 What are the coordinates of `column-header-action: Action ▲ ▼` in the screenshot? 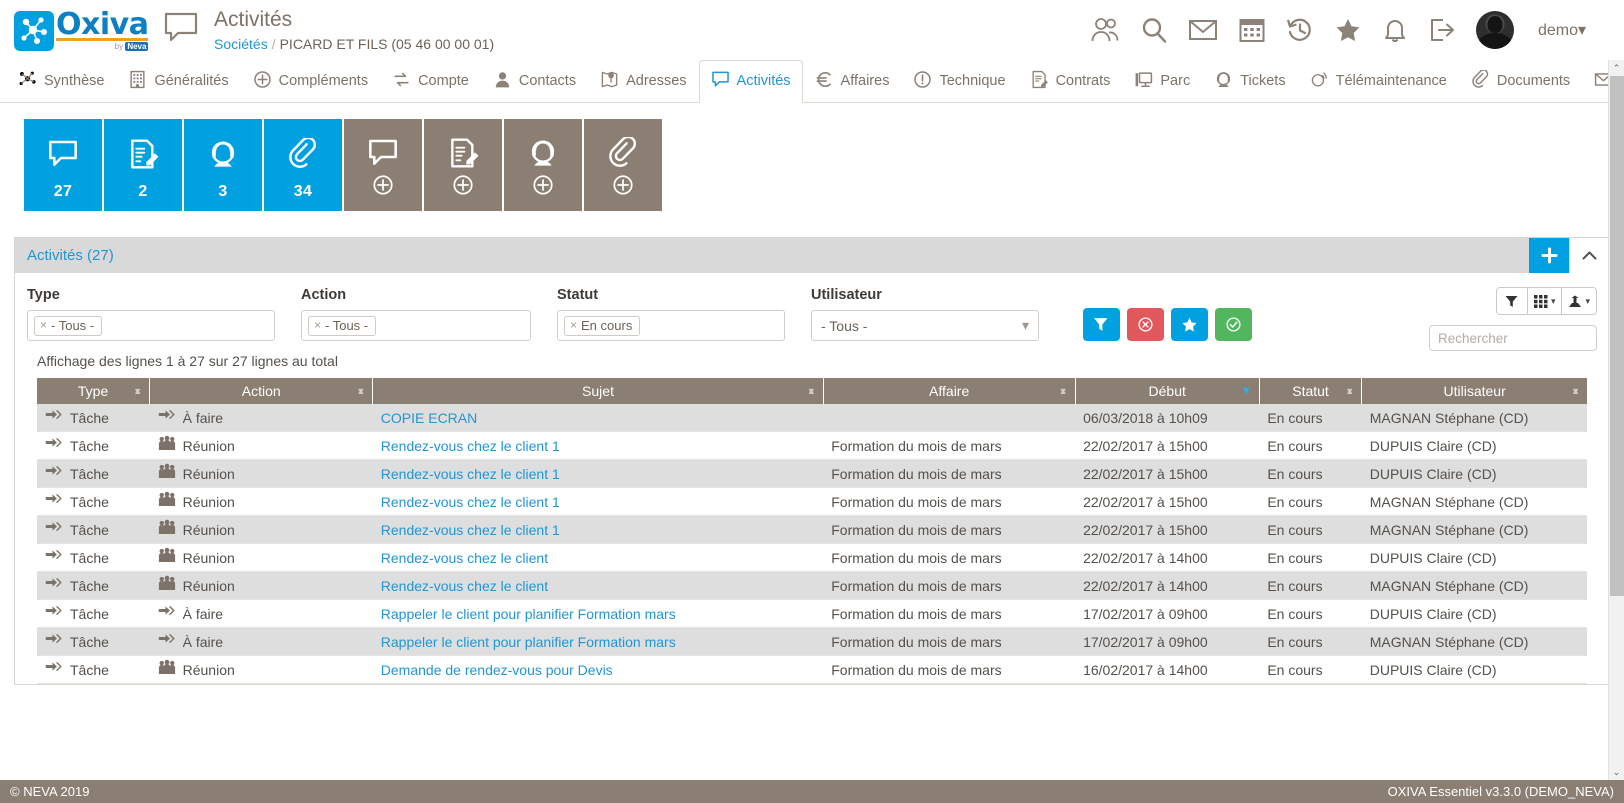 It's located at (261, 391).